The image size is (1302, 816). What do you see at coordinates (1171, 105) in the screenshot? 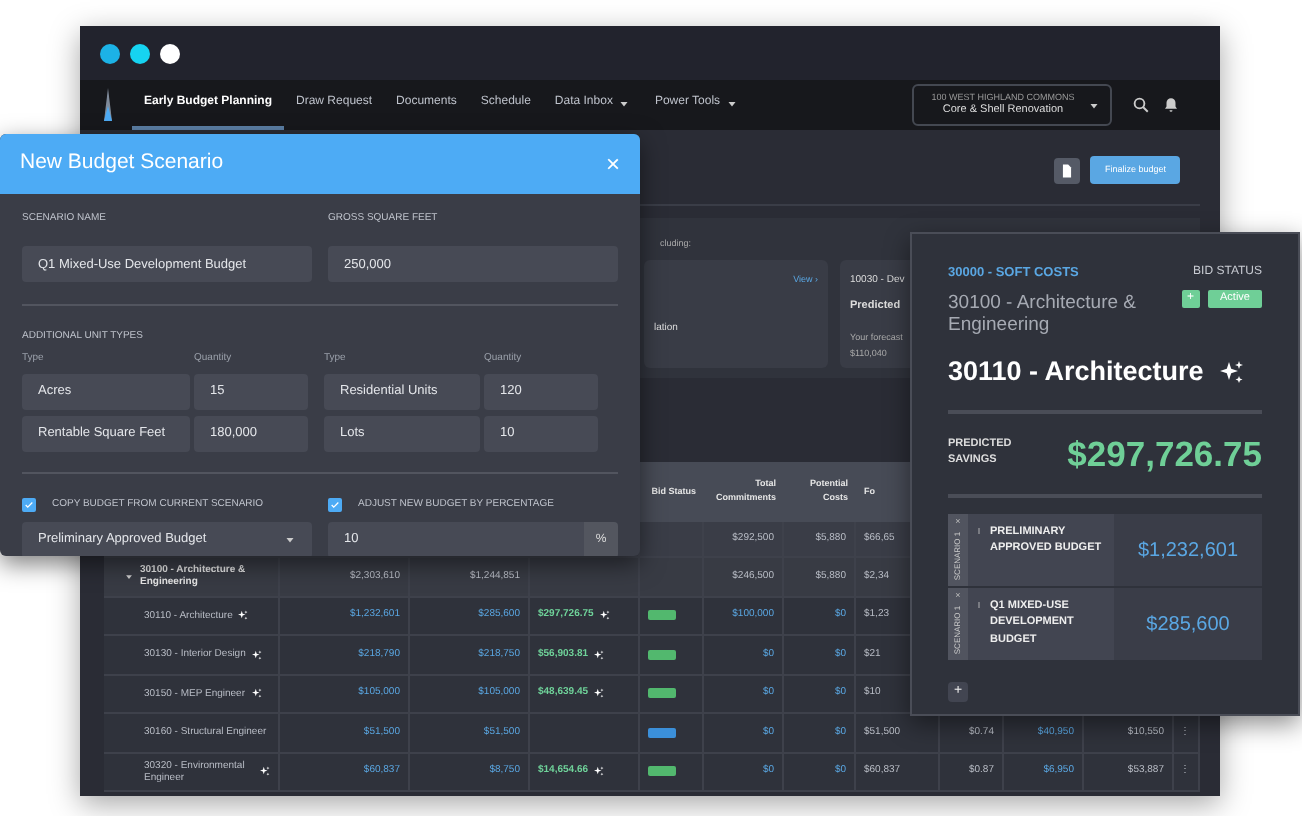
I see `bell-icon` at bounding box center [1171, 105].